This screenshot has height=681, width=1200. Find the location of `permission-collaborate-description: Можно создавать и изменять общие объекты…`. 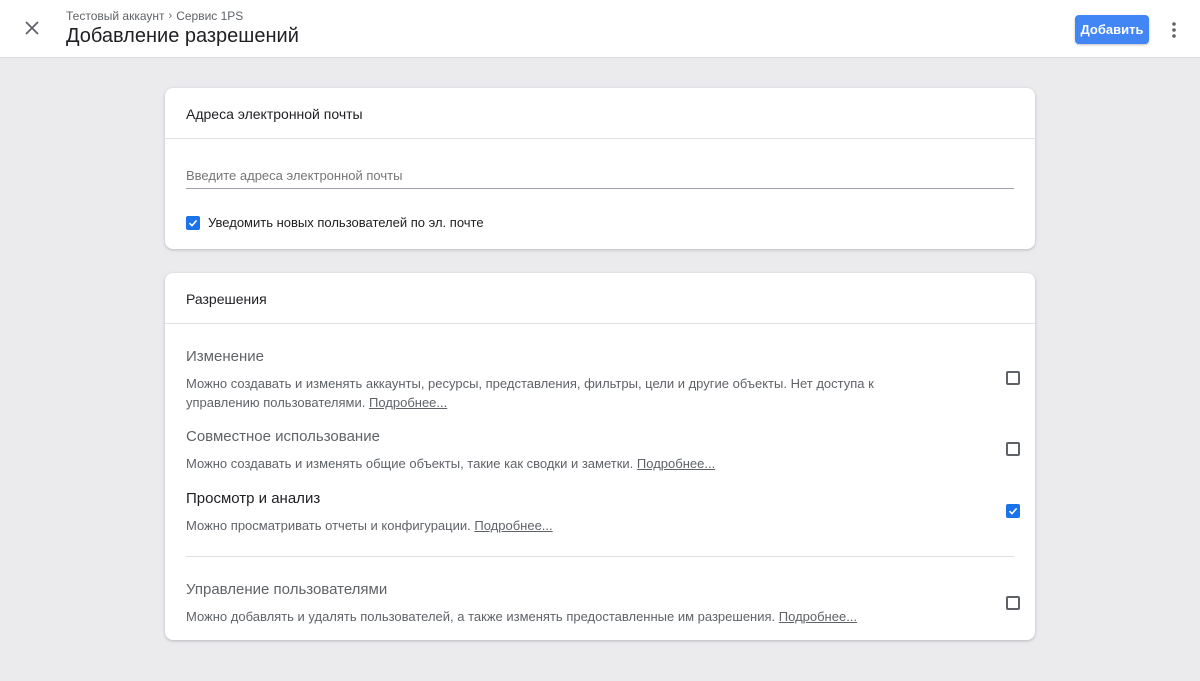

permission-collaborate-description: Можно создавать и изменять общие объекты… is located at coordinates (531, 463).